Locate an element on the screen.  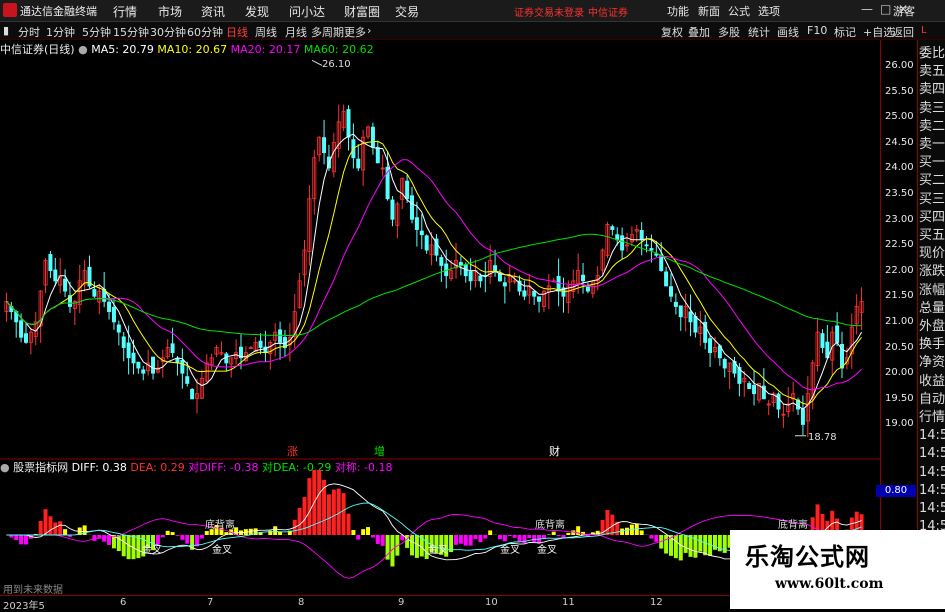
menu-item-right: 公式 is located at coordinates (739, 11).